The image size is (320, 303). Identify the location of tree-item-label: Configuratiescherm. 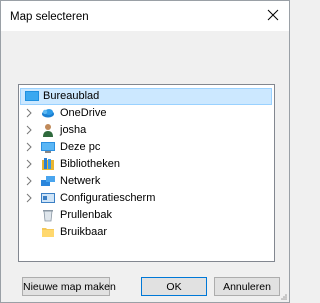
(108, 198).